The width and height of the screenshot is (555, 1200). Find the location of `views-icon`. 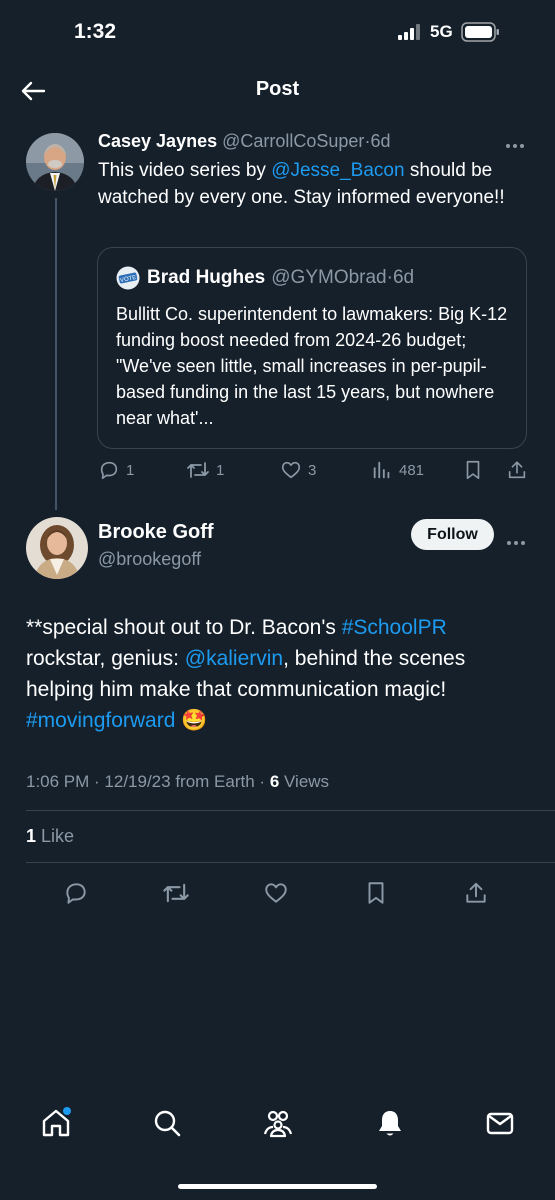

views-icon is located at coordinates (381, 470).